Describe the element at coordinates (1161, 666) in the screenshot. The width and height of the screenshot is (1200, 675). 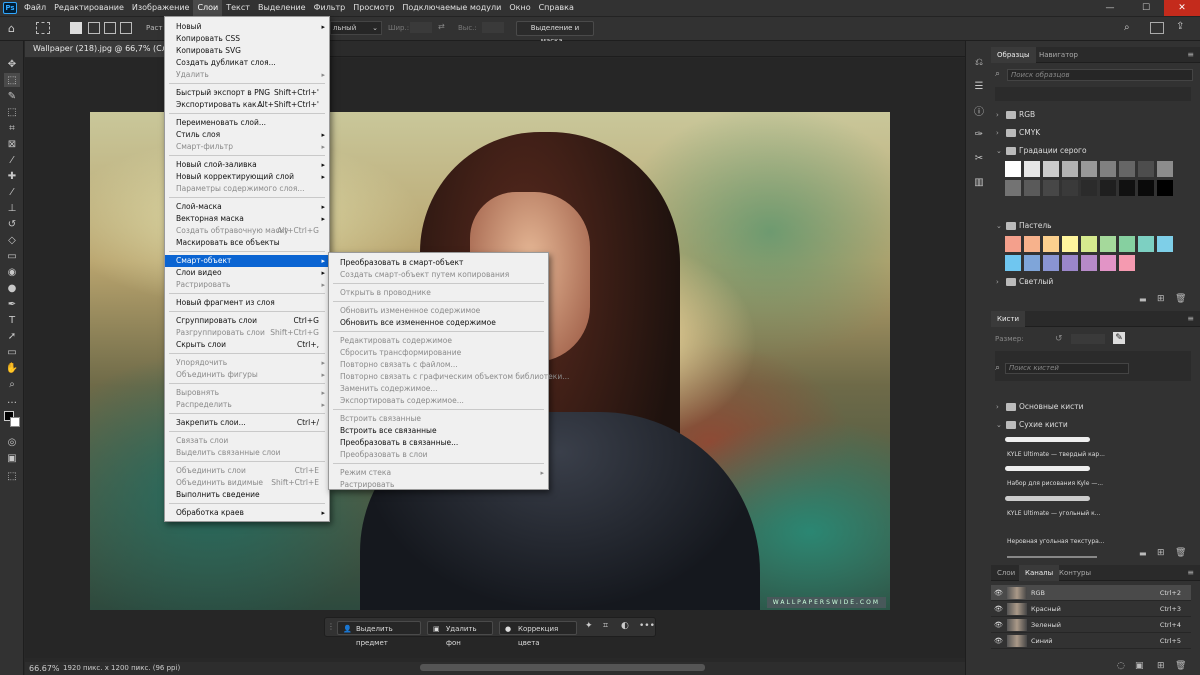
I see `new-channel-icon: ⊞` at that location.